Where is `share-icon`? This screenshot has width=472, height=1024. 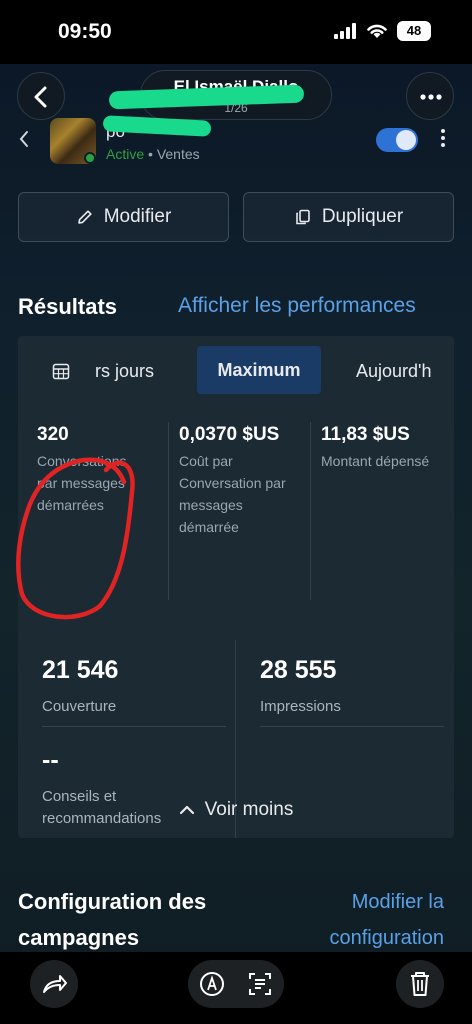
share-icon is located at coordinates (55, 984).